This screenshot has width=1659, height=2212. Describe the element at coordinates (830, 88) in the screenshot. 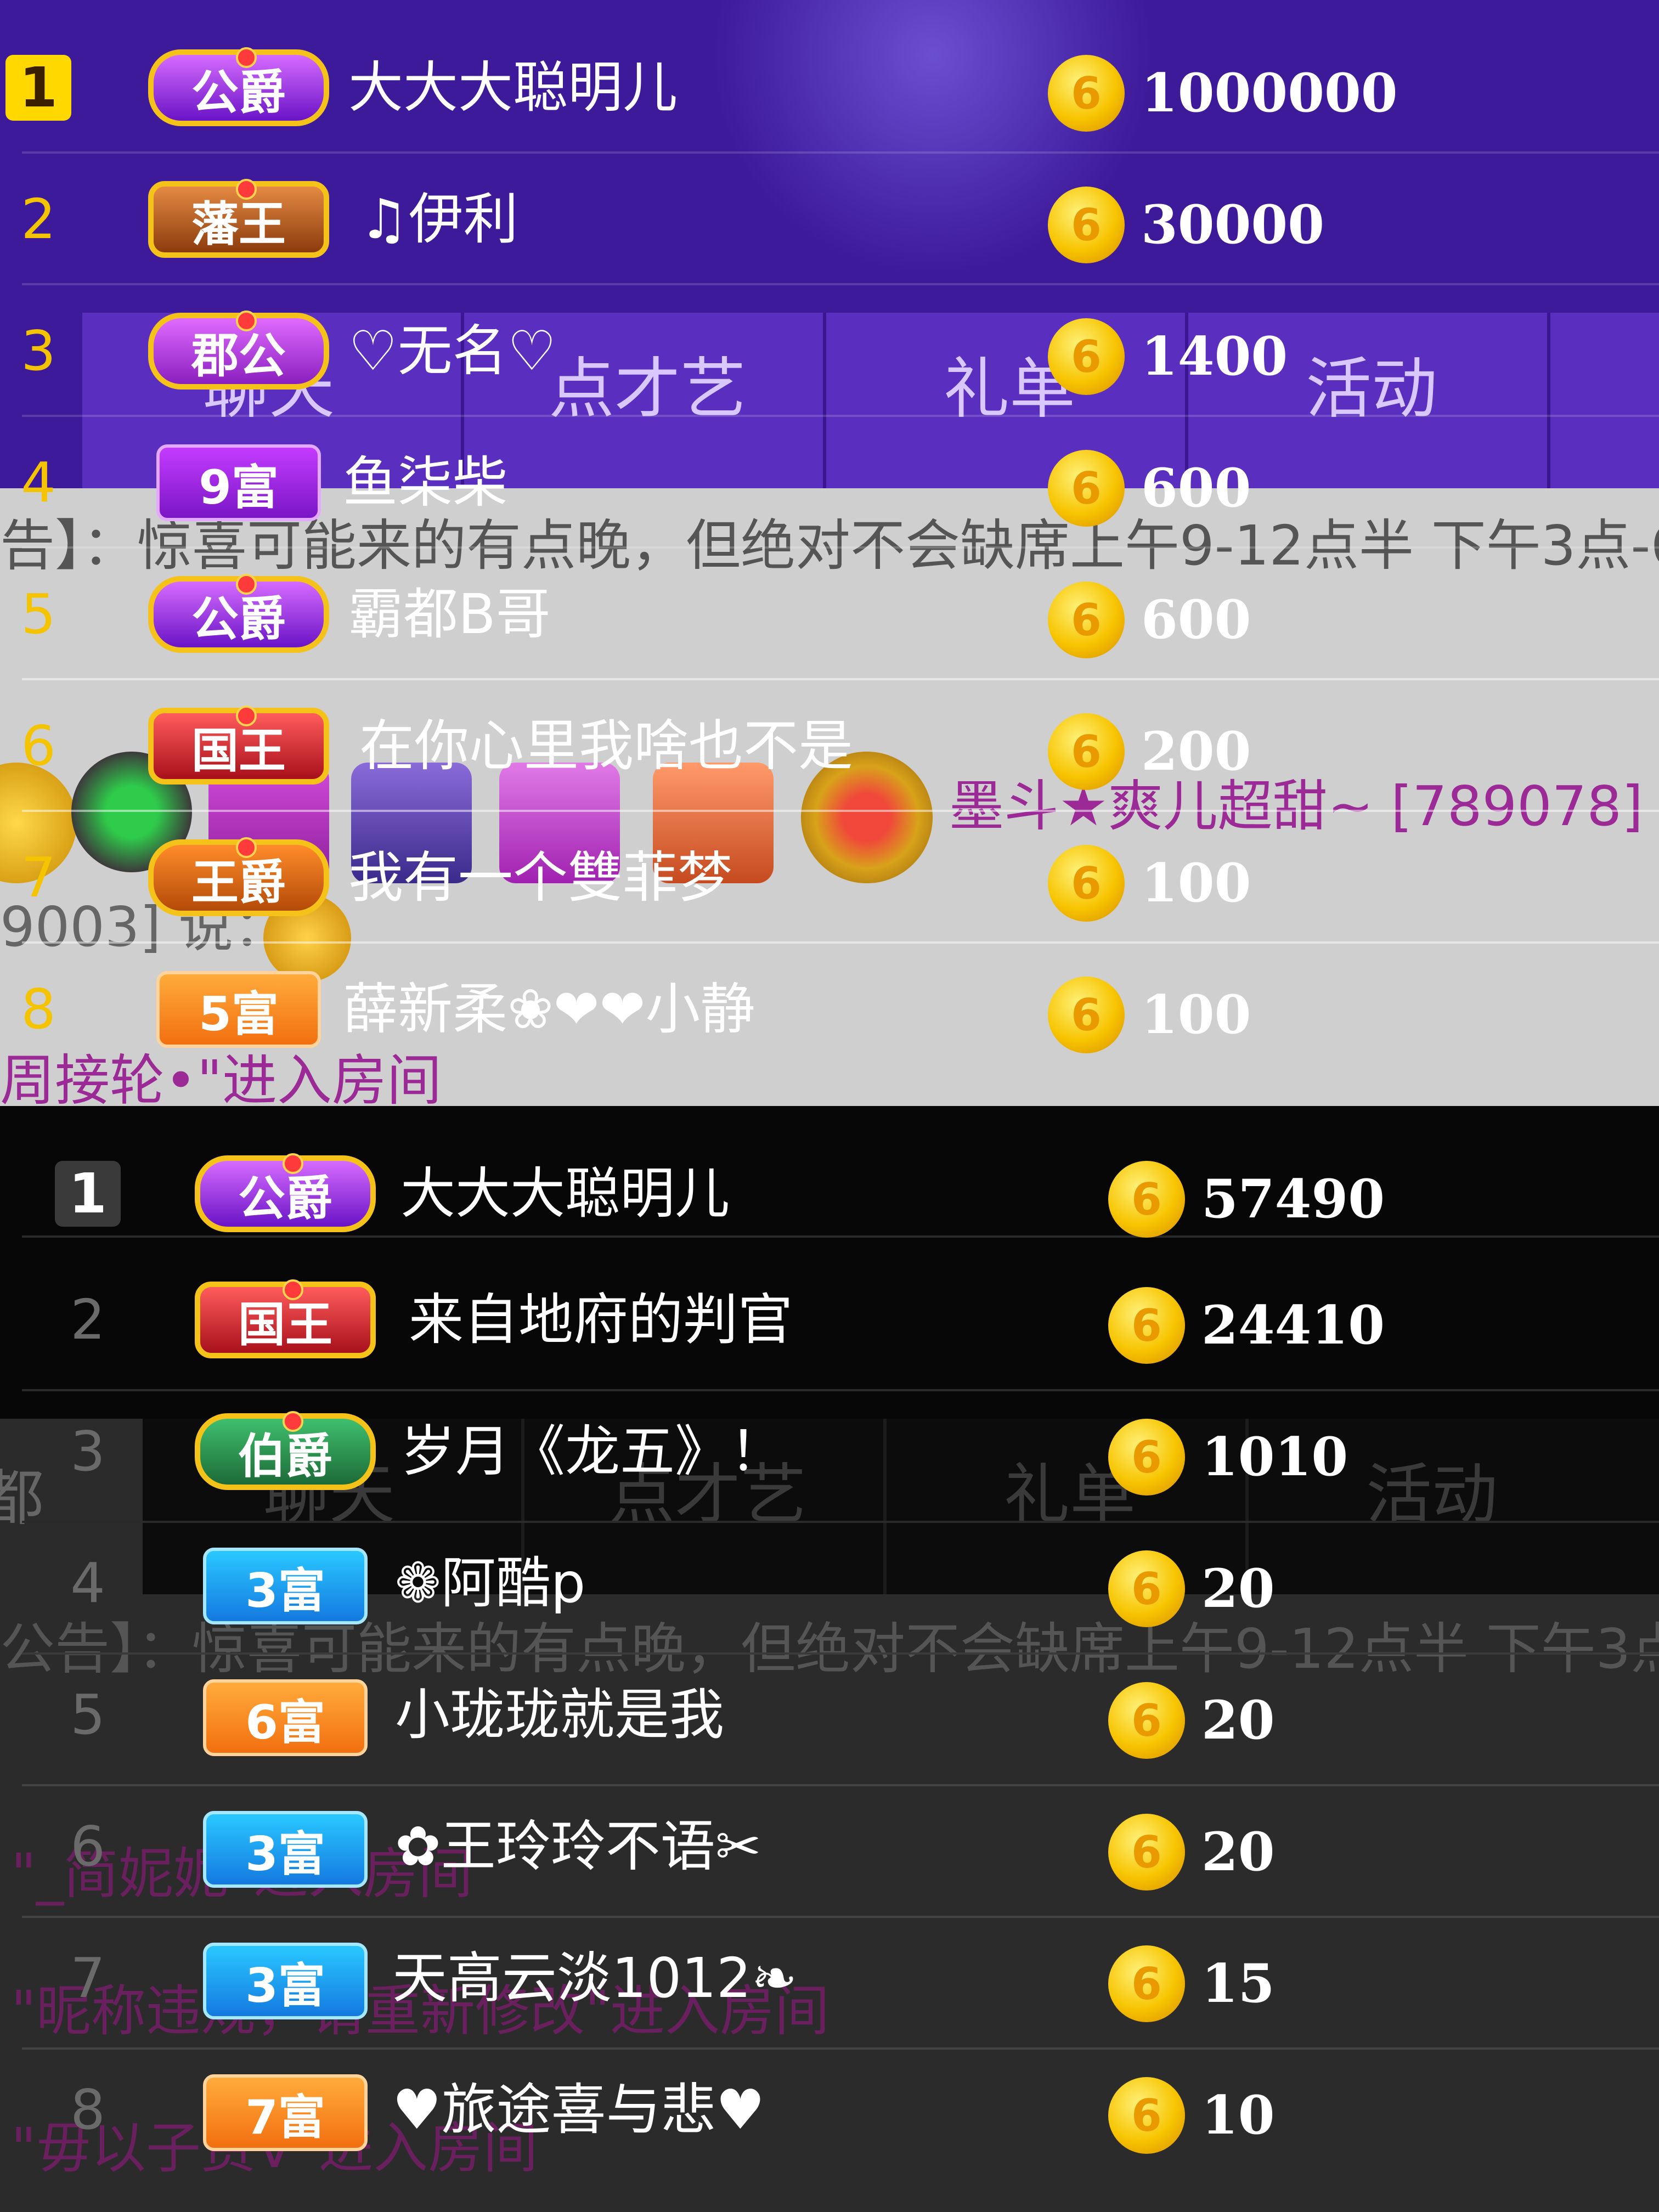

I see `ranking-row: 1 公爵 大大大聪明儿 6 1000000` at that location.